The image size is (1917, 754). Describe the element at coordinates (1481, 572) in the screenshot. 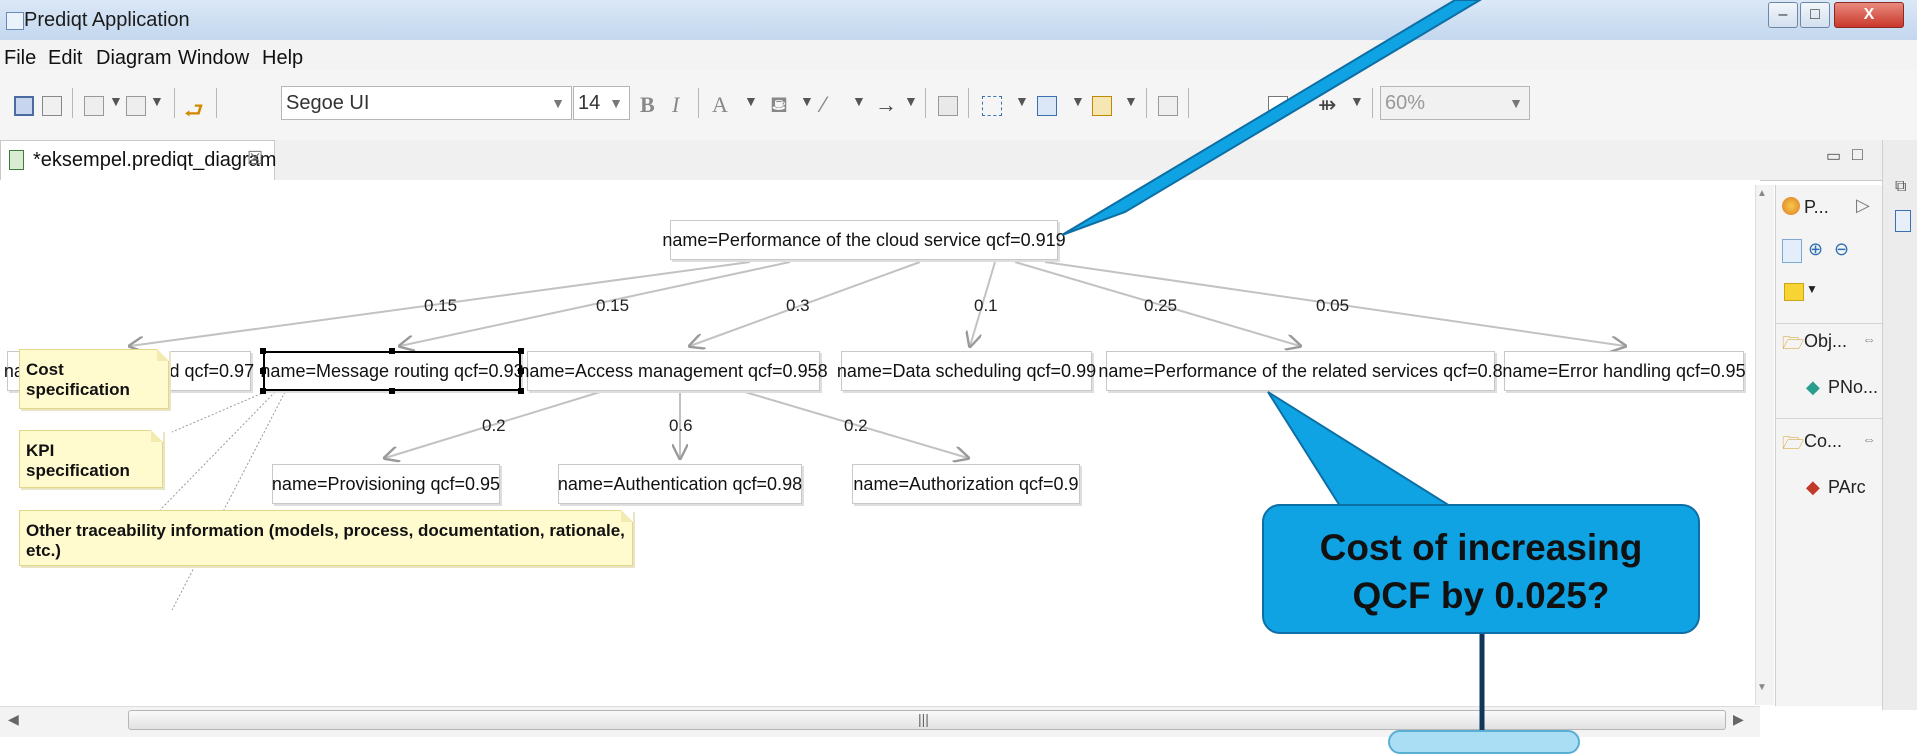

I see `callout-text: Cost of increasing QCF by 0.025?` at that location.